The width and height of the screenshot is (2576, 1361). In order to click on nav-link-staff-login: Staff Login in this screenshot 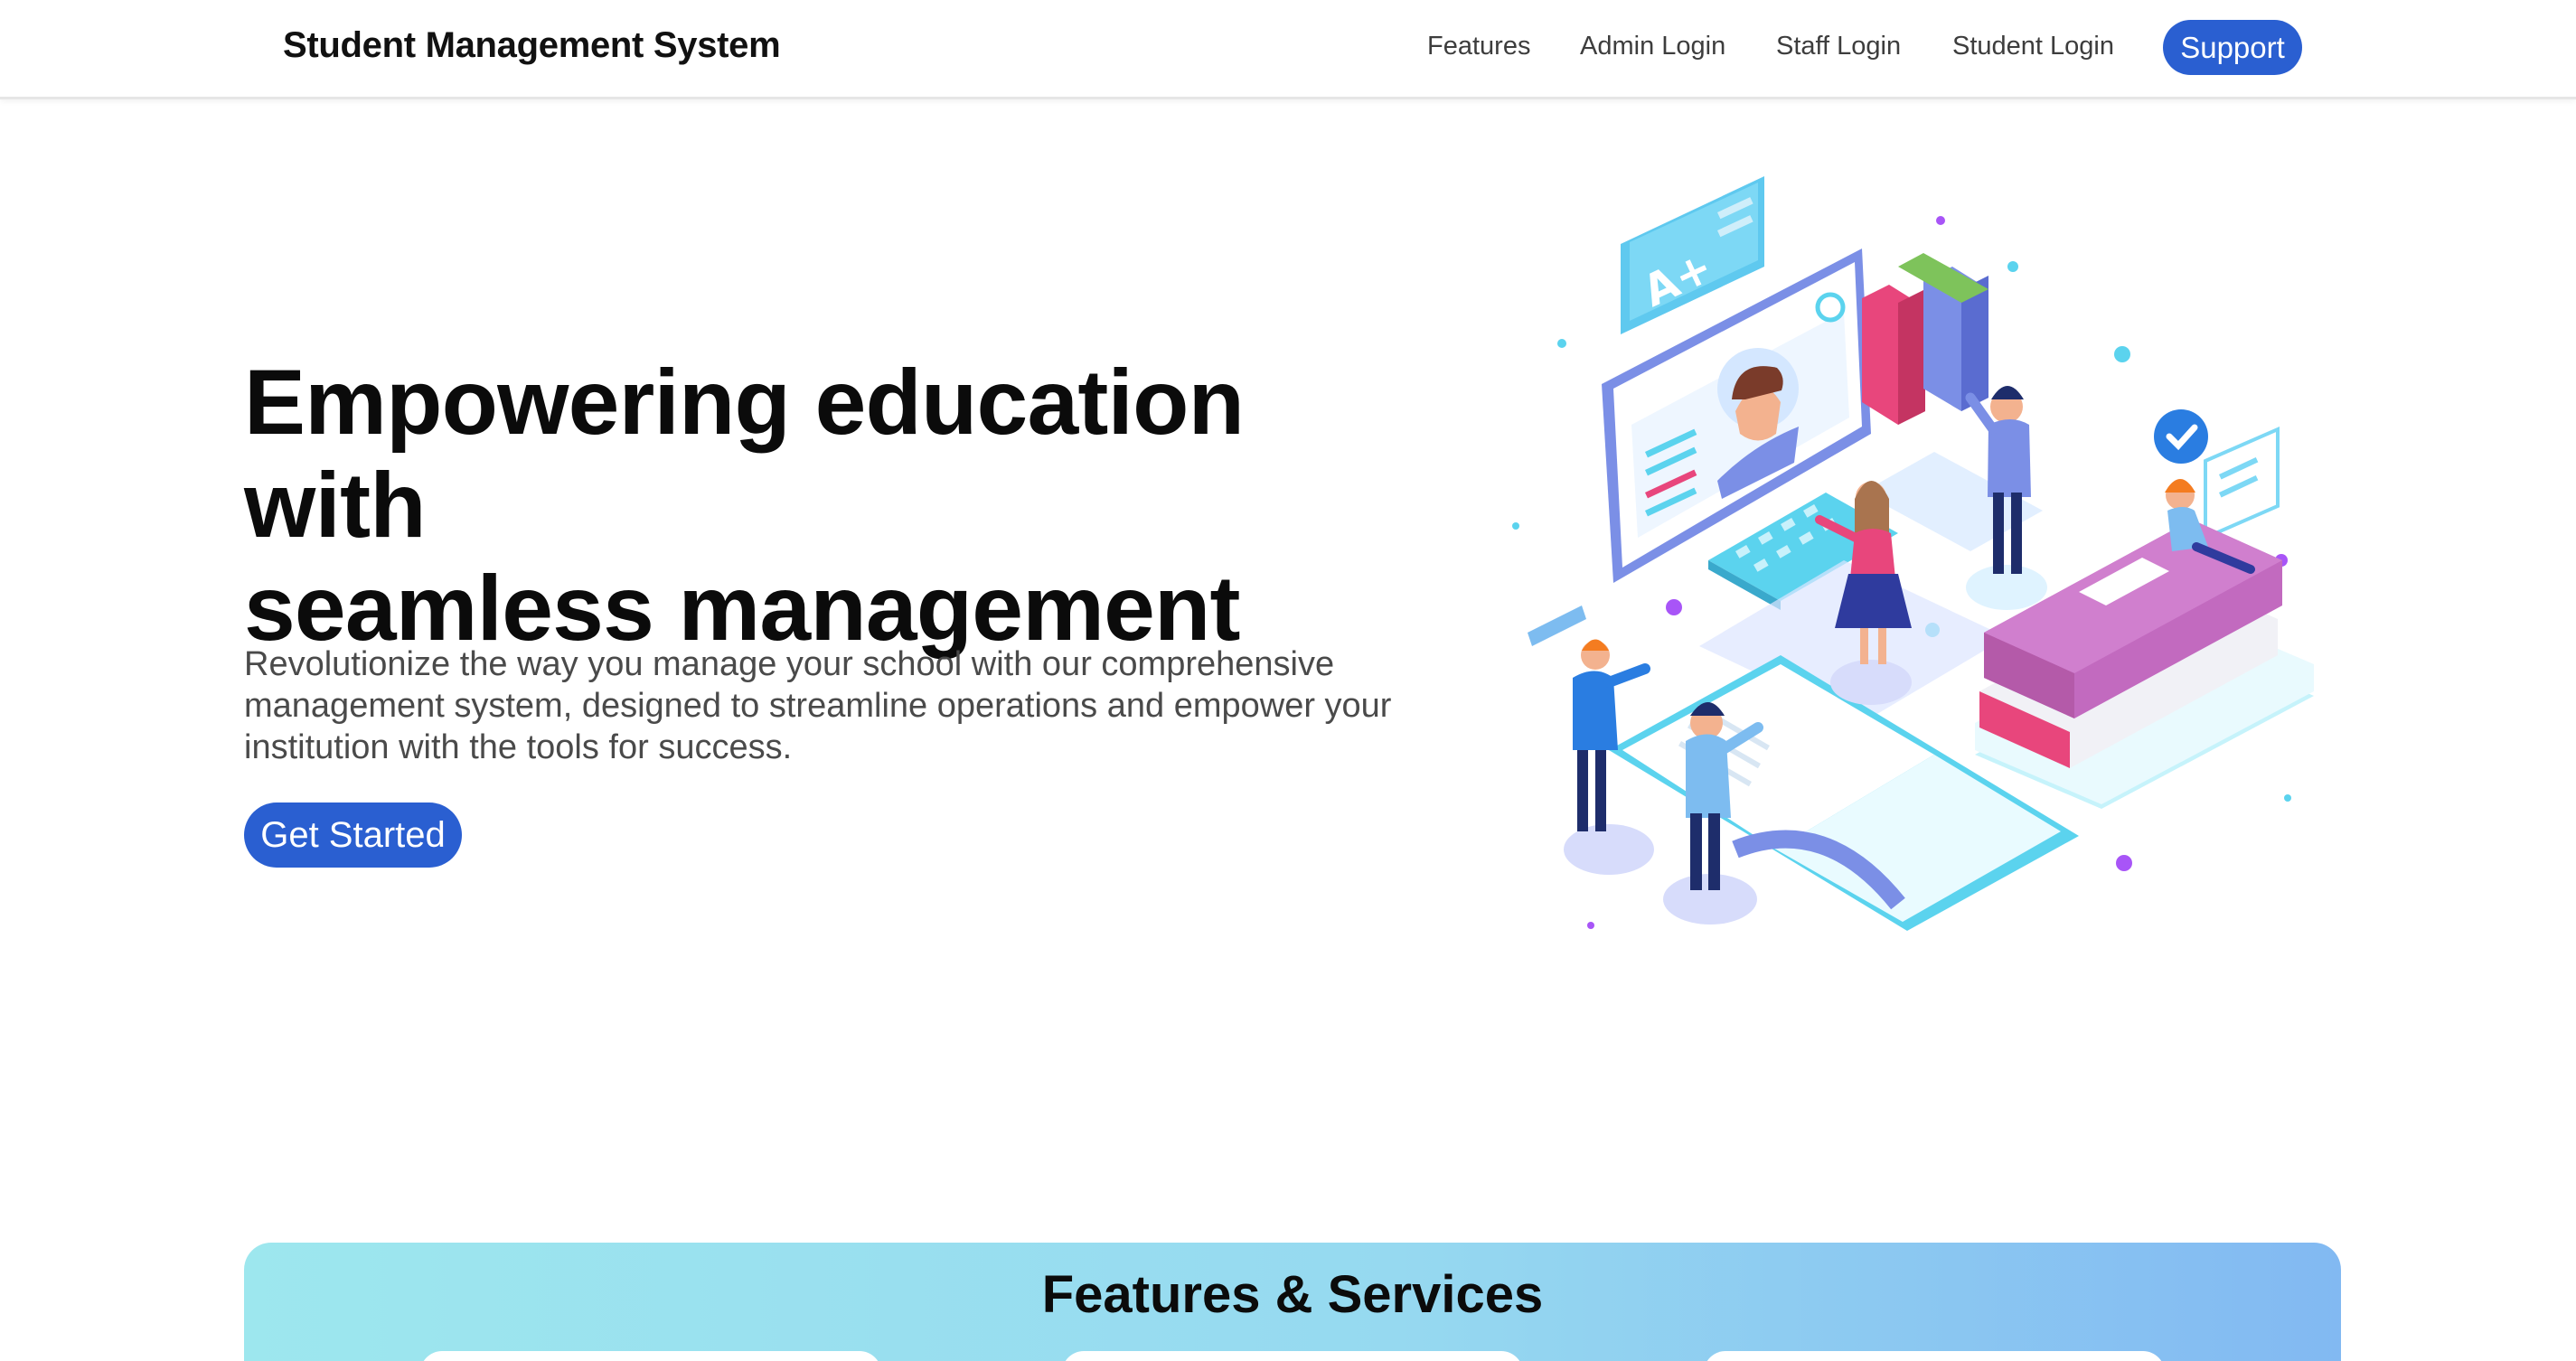, I will do `click(1839, 46)`.